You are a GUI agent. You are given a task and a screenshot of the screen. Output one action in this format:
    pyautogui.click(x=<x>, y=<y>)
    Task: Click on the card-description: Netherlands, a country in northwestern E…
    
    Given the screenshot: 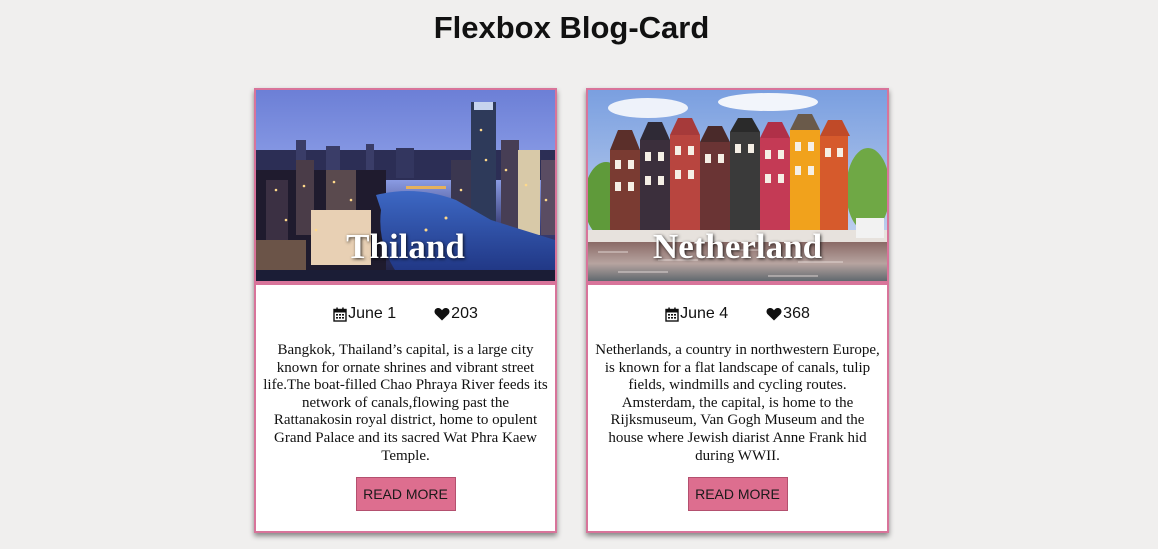 What is the action you would take?
    pyautogui.click(x=737, y=403)
    